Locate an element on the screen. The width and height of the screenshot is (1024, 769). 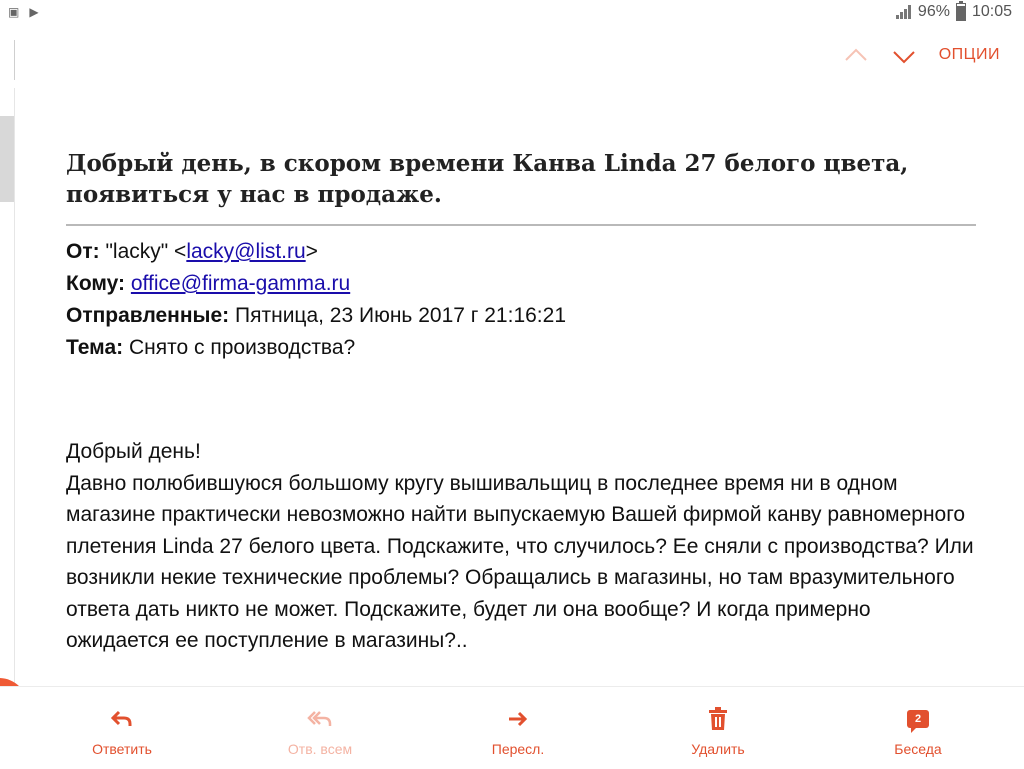
clock: 10:05 is located at coordinates (991, 11).